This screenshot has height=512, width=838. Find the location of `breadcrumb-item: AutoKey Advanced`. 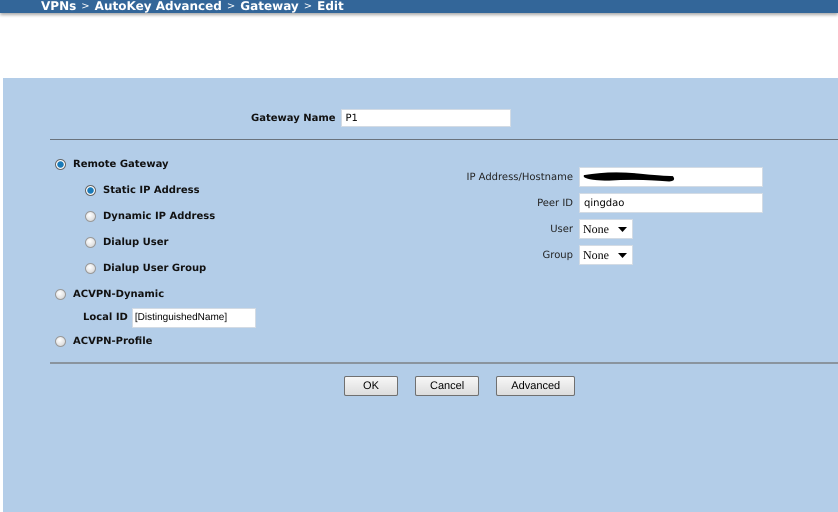

breadcrumb-item: AutoKey Advanced is located at coordinates (158, 6).